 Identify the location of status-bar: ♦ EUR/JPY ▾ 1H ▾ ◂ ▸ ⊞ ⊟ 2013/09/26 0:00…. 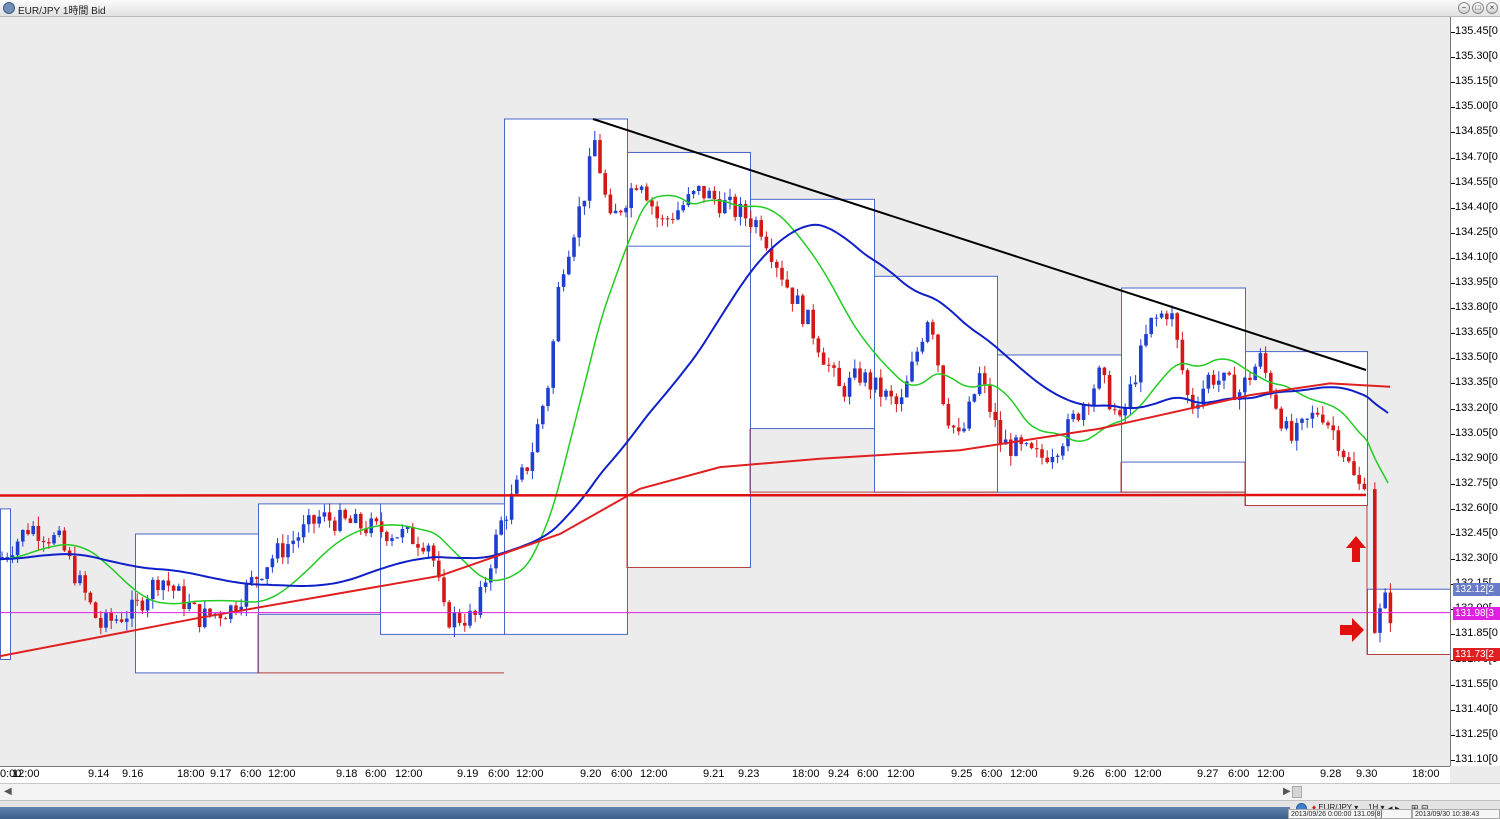
(750, 809).